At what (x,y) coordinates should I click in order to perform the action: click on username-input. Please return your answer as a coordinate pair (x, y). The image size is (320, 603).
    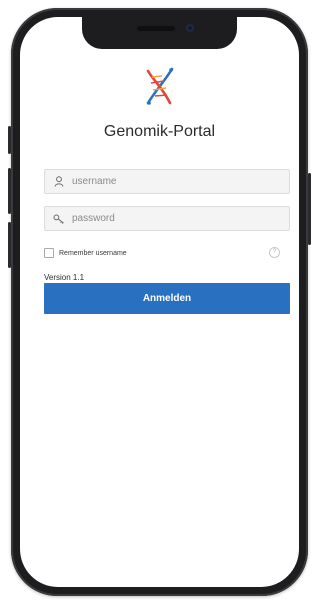
    Looking at the image, I should click on (172, 181).